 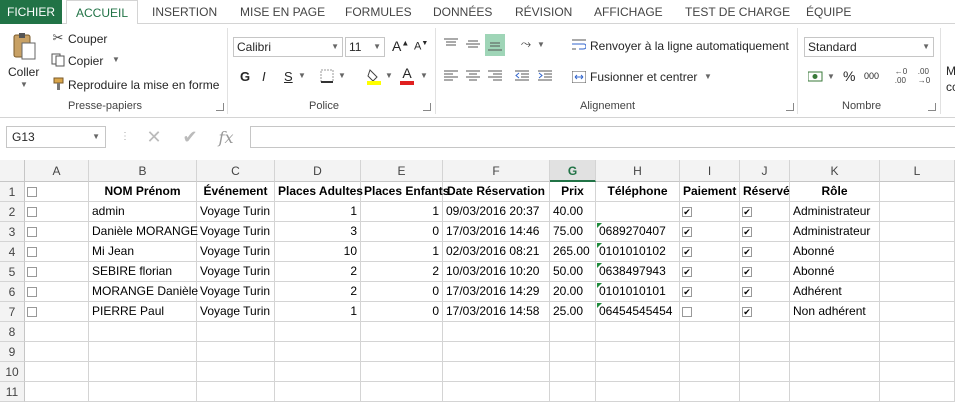 I want to click on orientation-dropdown-icon: ▼, so click(x=541, y=44).